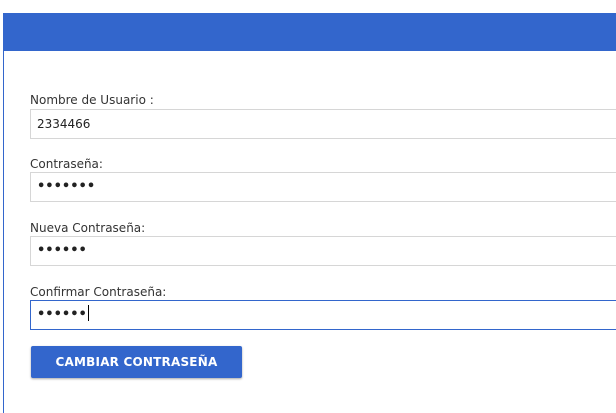  Describe the element at coordinates (88, 313) in the screenshot. I see `text-caret` at that location.